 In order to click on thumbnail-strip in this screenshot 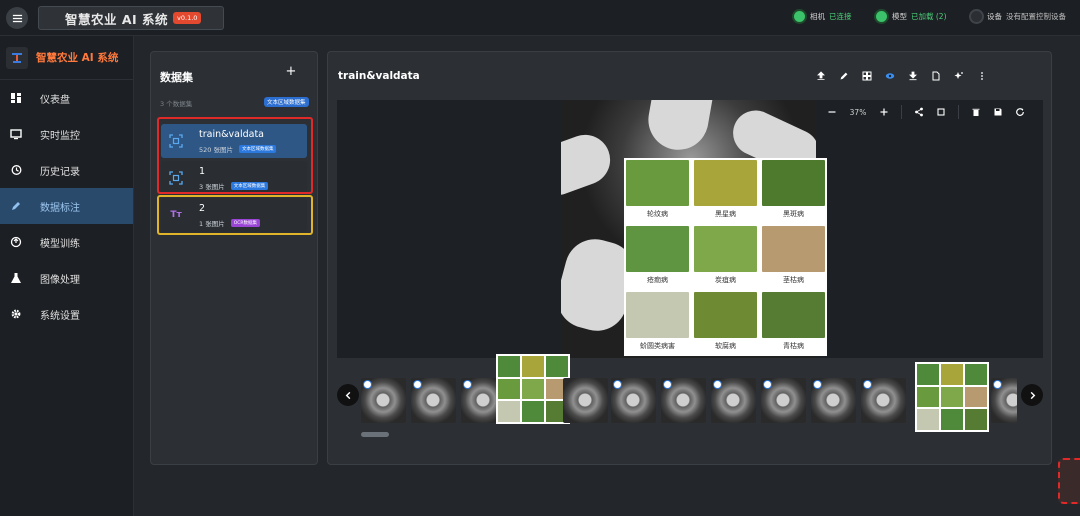, I will do `click(690, 395)`.